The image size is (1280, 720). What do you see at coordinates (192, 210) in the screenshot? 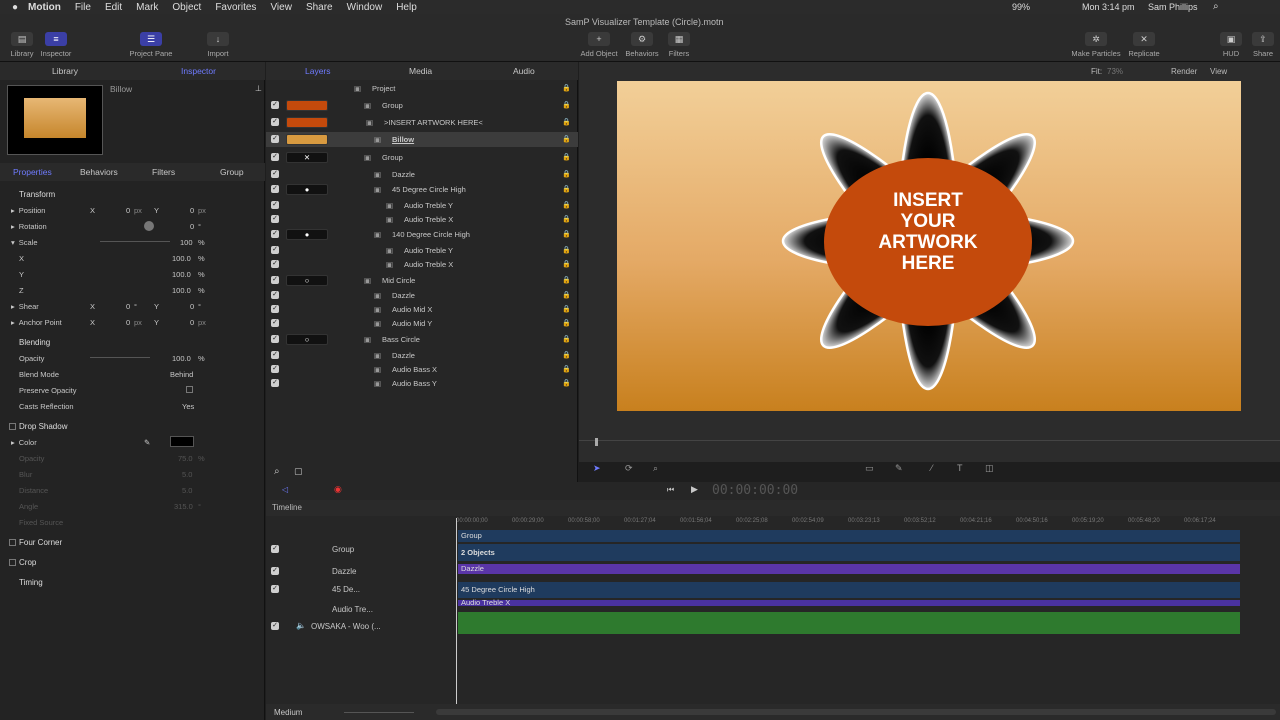
I see `position-y: 0` at bounding box center [192, 210].